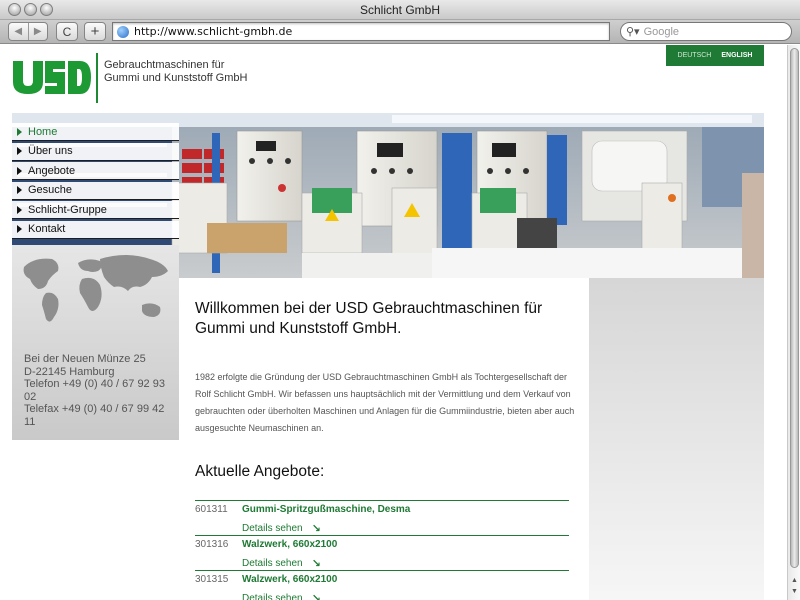 The height and width of the screenshot is (600, 800). Describe the element at coordinates (211, 509) in the screenshot. I see `offer-id: 601311` at that location.